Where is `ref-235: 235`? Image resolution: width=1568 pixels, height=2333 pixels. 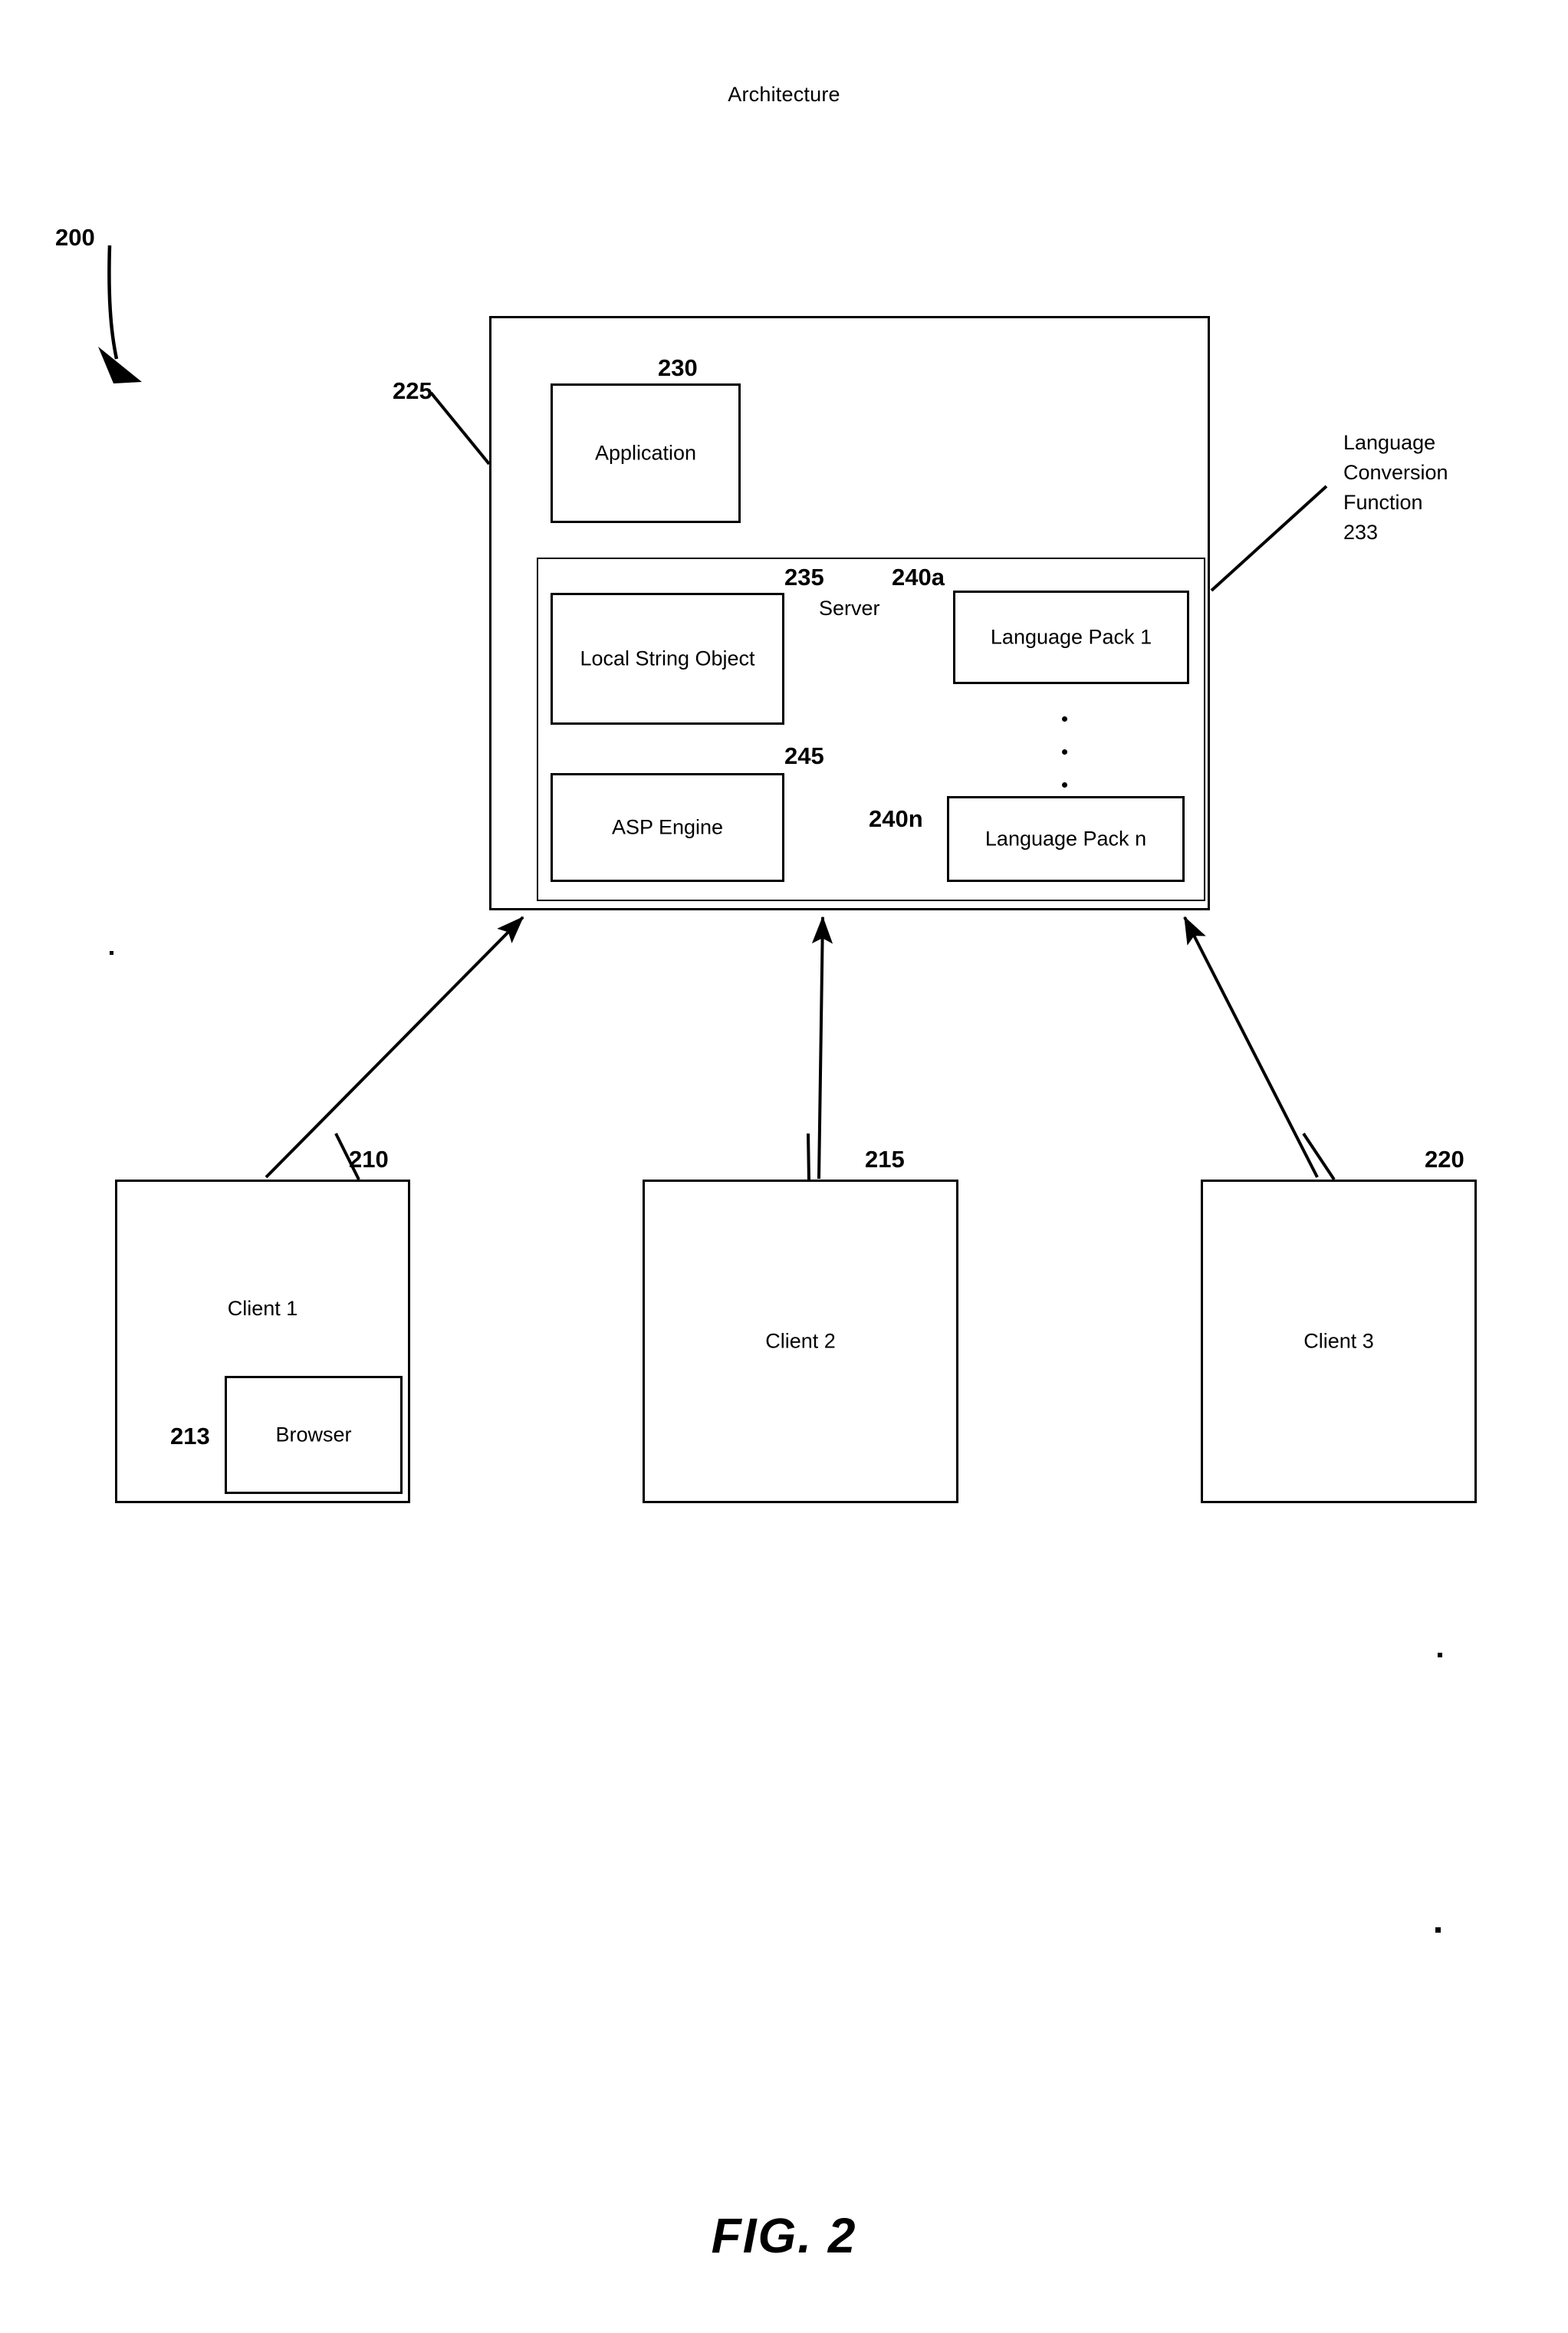
ref-235: 235 is located at coordinates (804, 577).